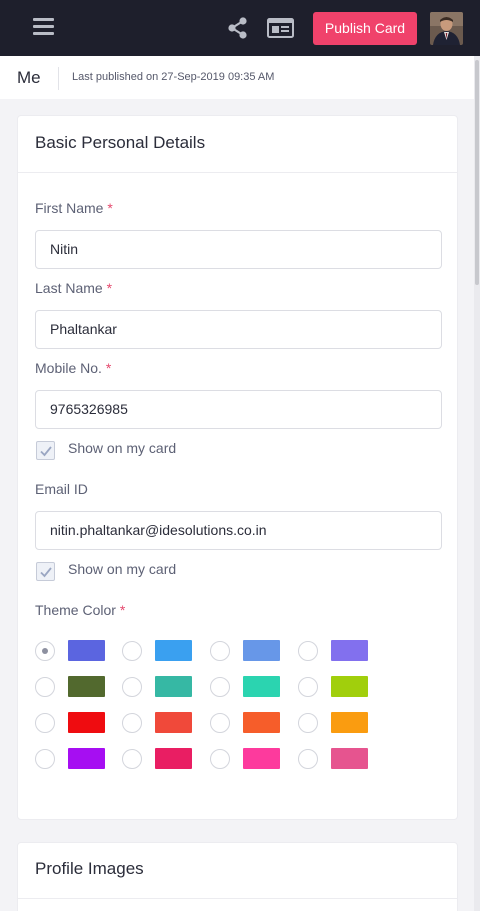 This screenshot has height=911, width=480. I want to click on first-name-label-text: First Name, so click(69, 208).